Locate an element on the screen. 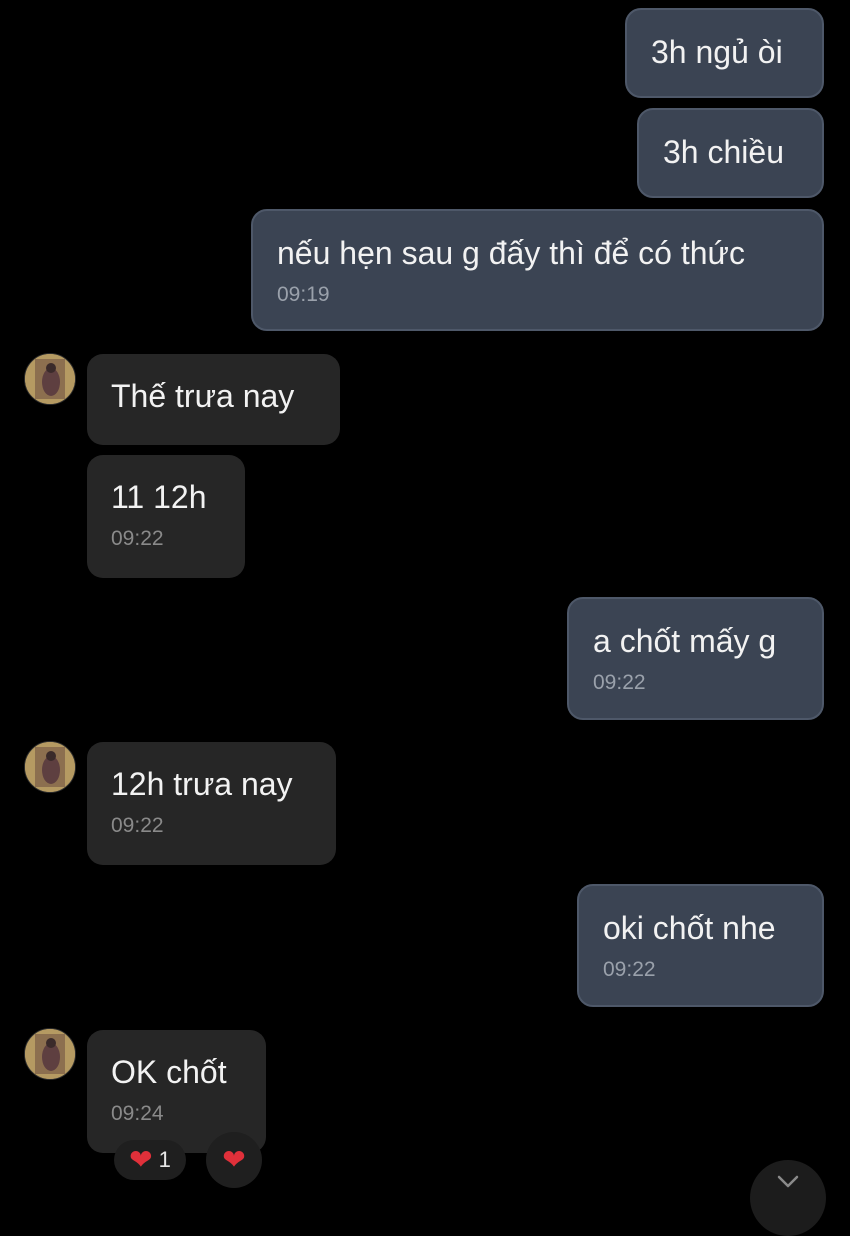 This screenshot has height=1236, width=850. message-bubble-incoming: 12h trưa nay 09:22 is located at coordinates (211, 803).